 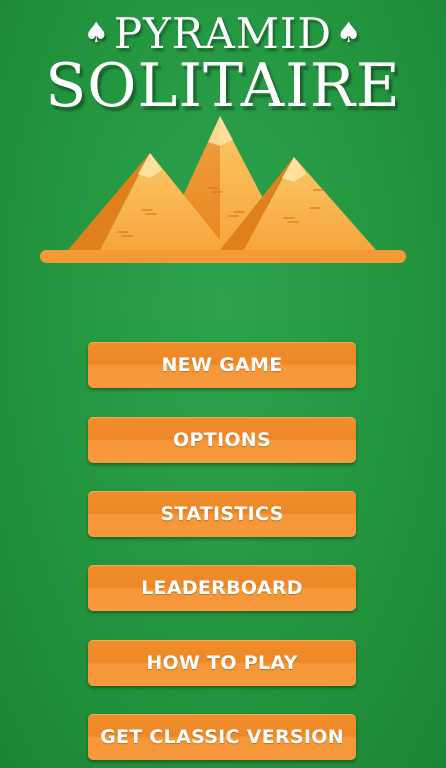 I want to click on statistics-button: STATISTICS, so click(x=222, y=514).